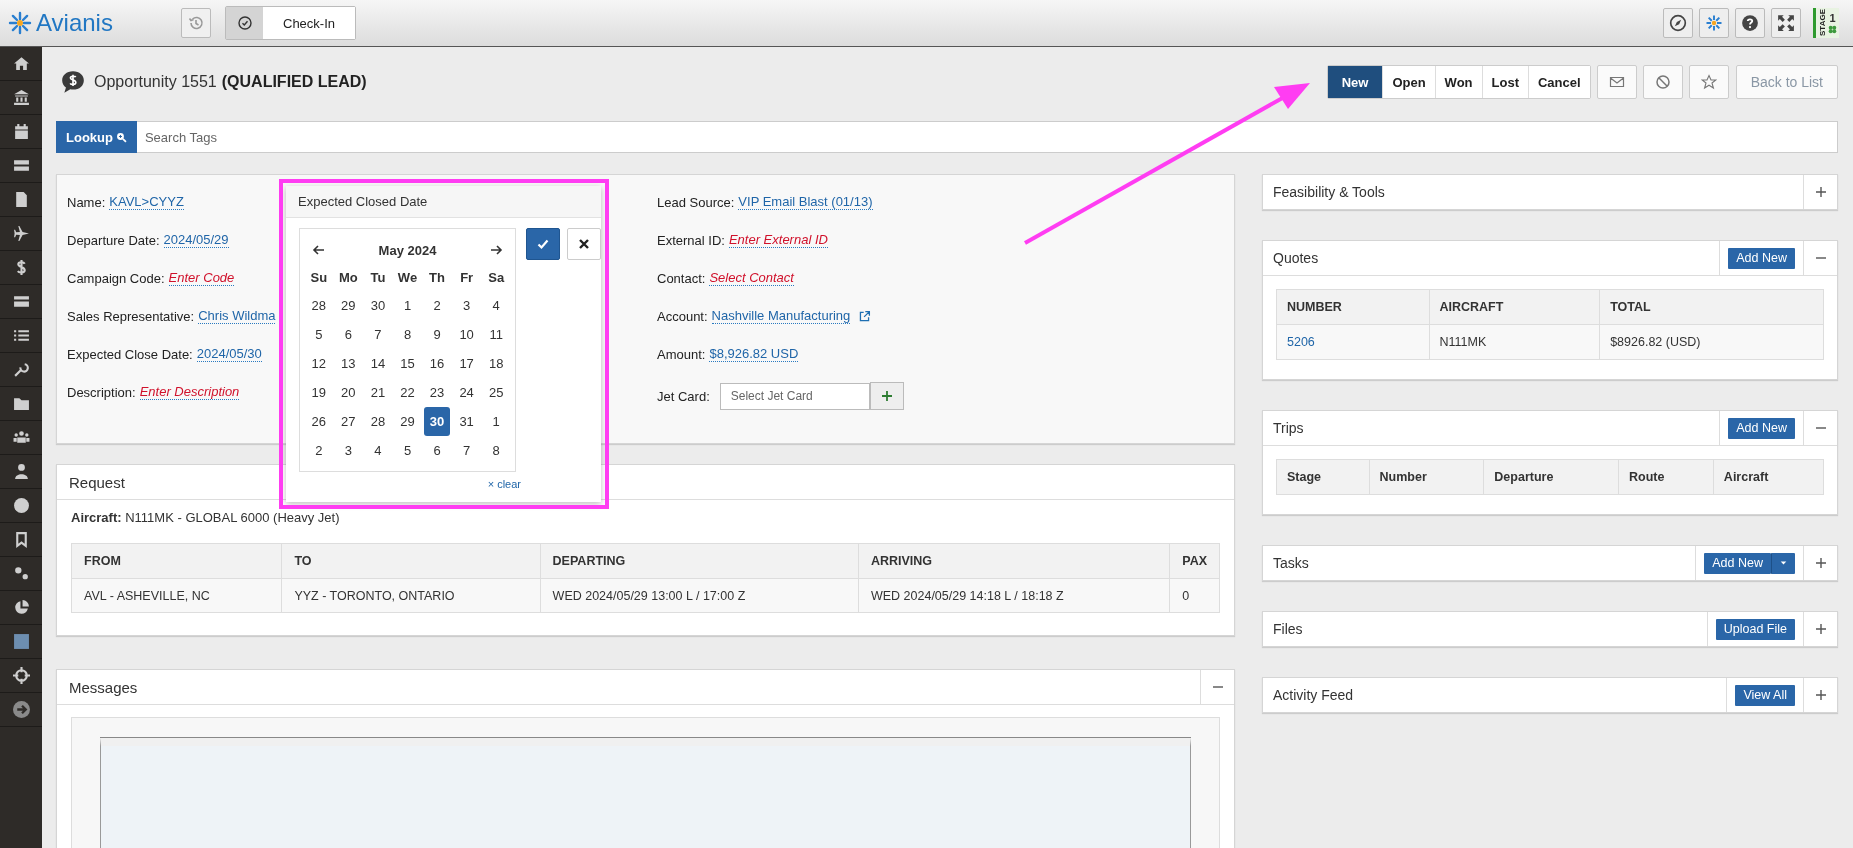 The height and width of the screenshot is (848, 1853). What do you see at coordinates (466, 421) in the screenshot?
I see `calendar-day: 31` at bounding box center [466, 421].